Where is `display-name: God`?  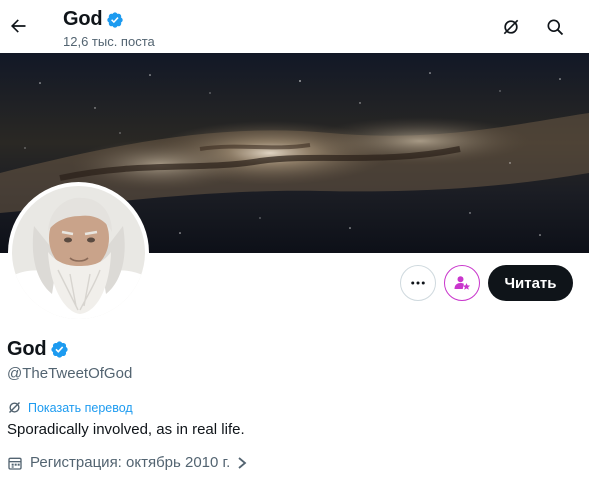
display-name: God is located at coordinates (27, 349).